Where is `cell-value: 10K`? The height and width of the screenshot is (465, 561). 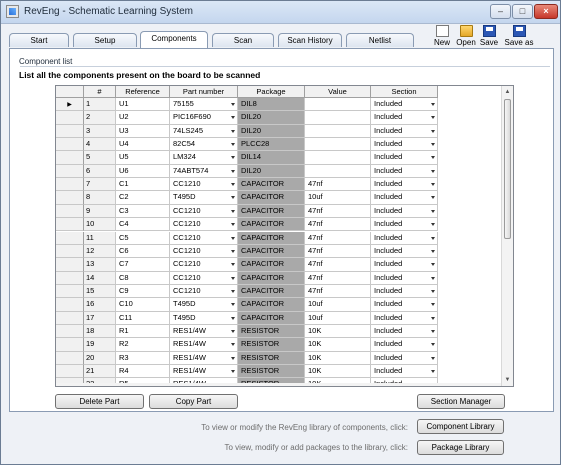 cell-value: 10K is located at coordinates (338, 345).